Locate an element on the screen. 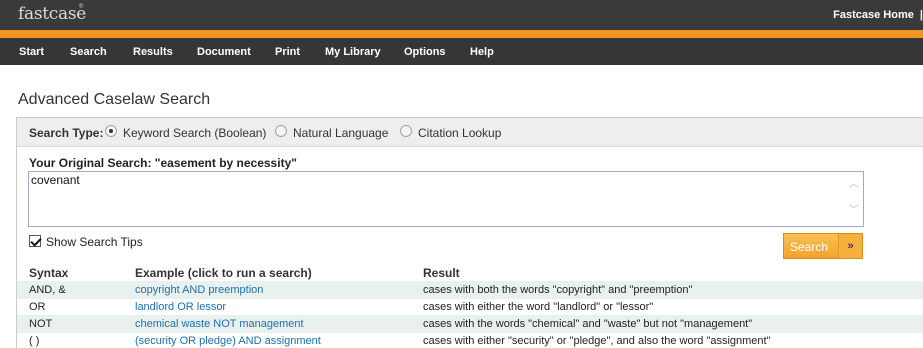  menu-item-start: Start is located at coordinates (31, 52).